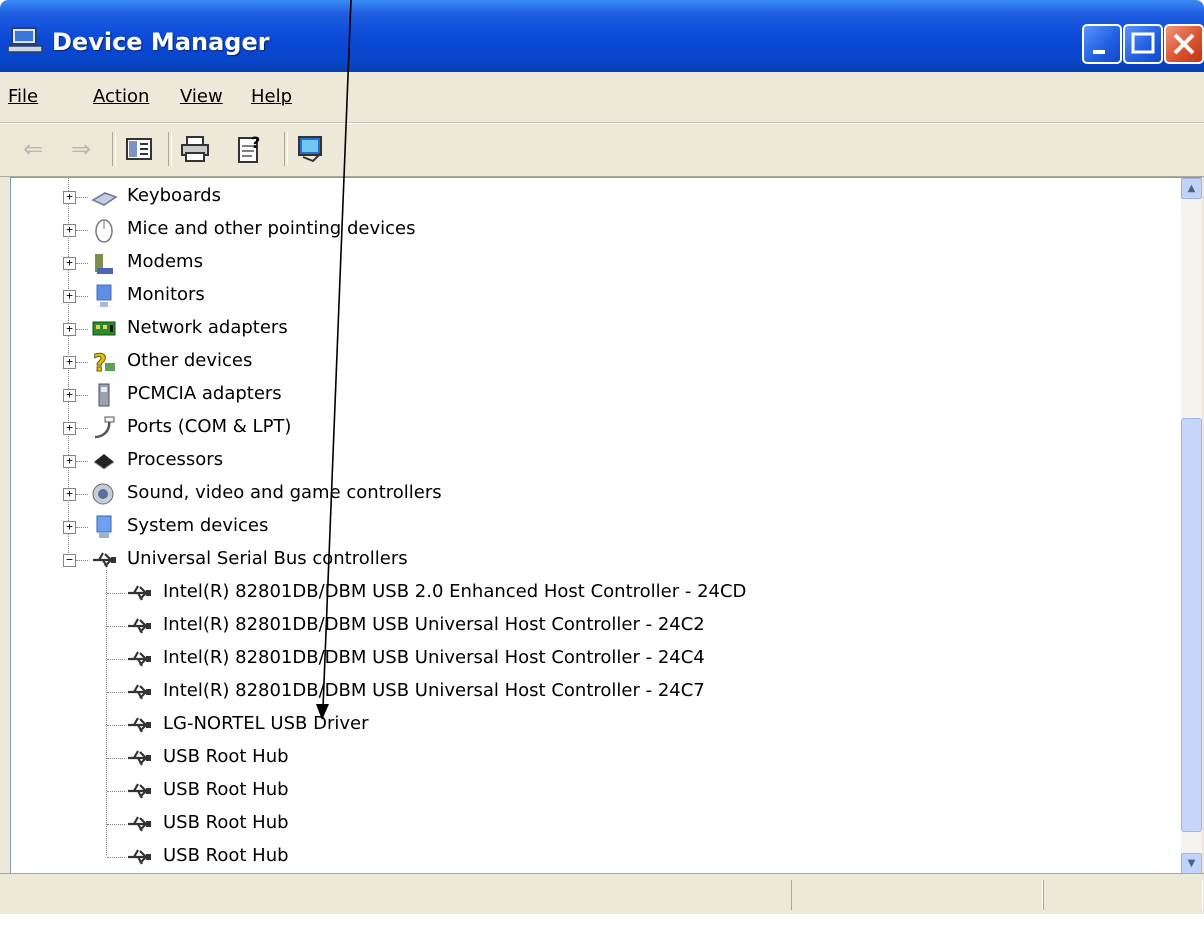  What do you see at coordinates (104, 328) in the screenshot?
I see `network-adapter-icon` at bounding box center [104, 328].